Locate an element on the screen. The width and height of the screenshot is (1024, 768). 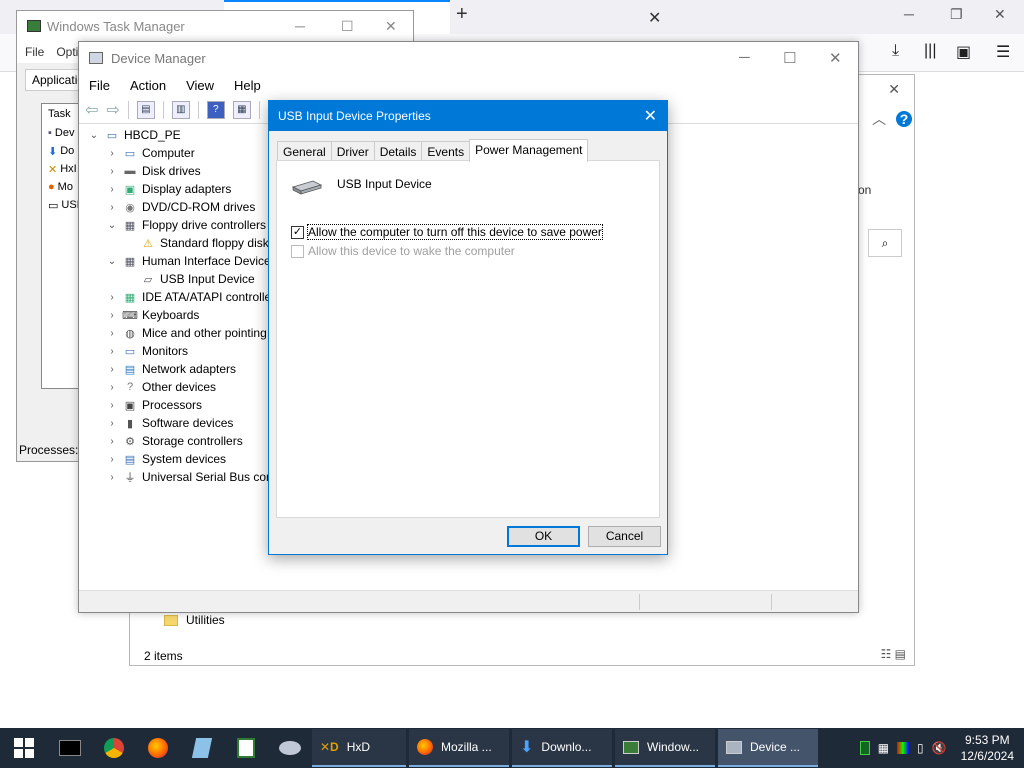
tree-item-label: IDE ATA/ATAPI controlle is located at coordinates (207, 297).